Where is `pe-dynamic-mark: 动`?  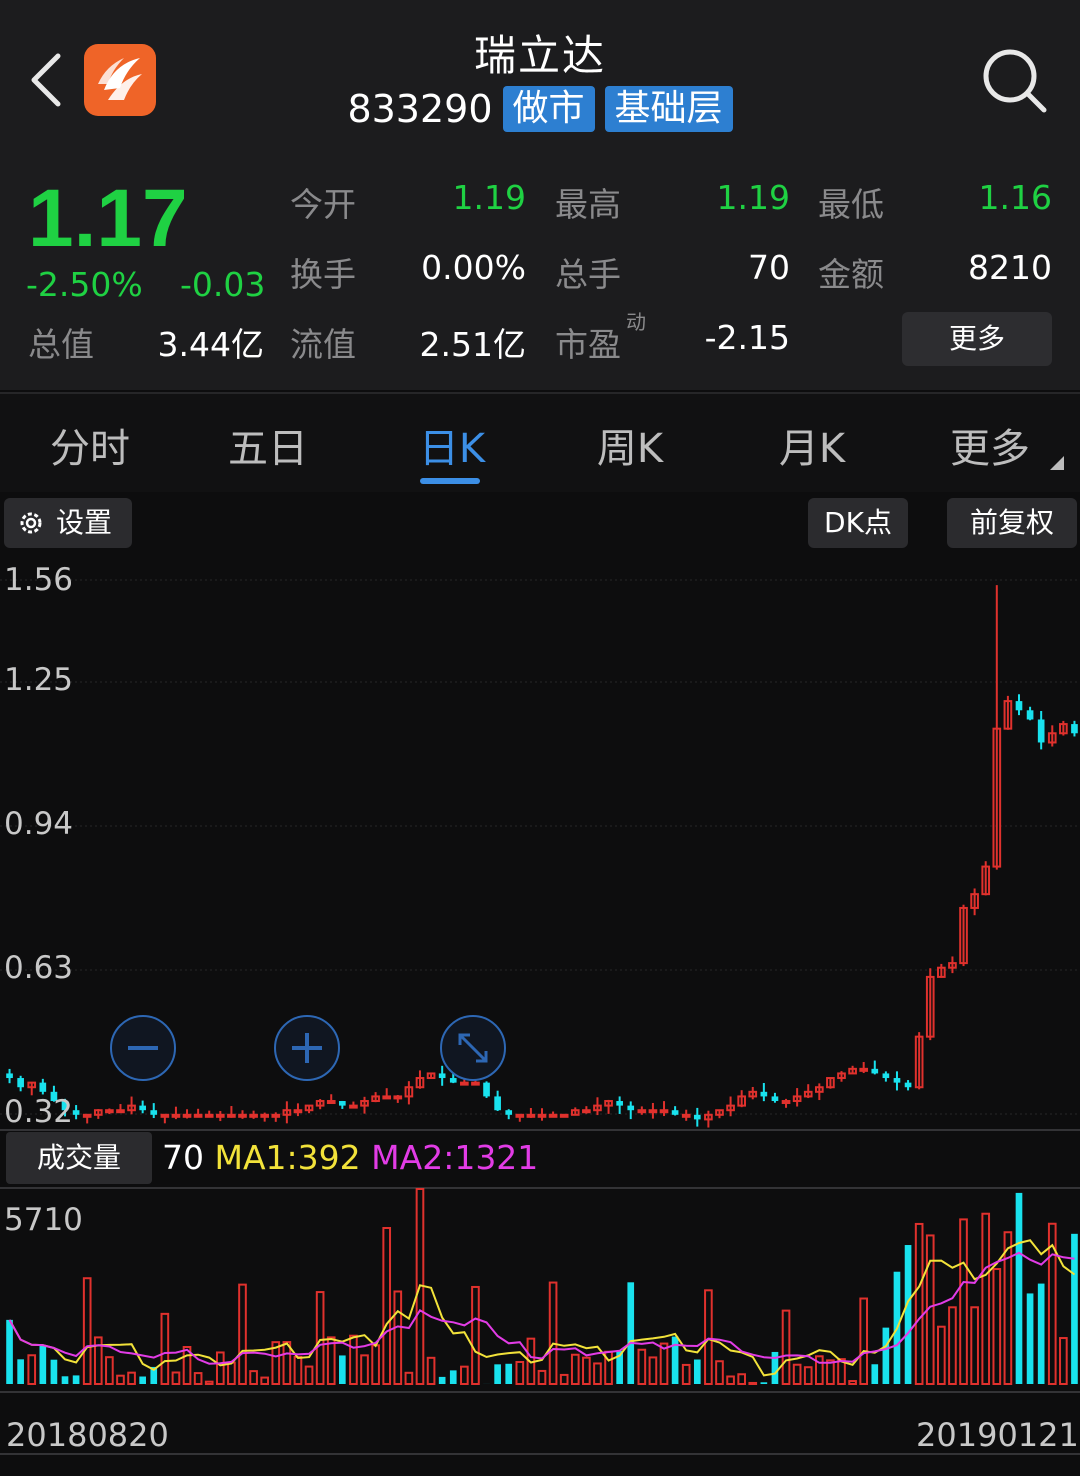
pe-dynamic-mark: 动 is located at coordinates (636, 322).